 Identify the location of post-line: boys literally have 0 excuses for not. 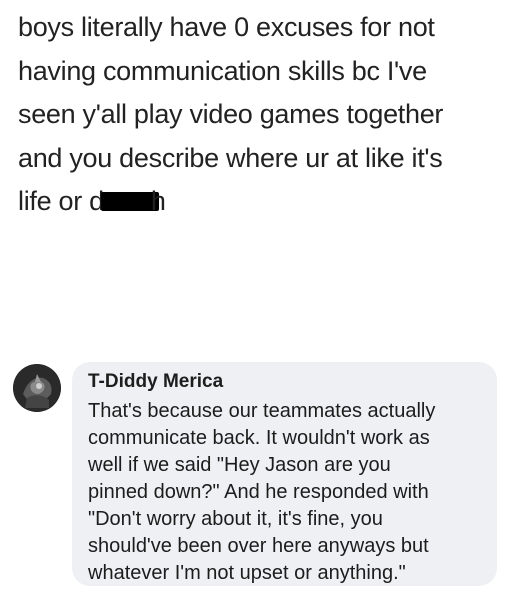
(226, 27).